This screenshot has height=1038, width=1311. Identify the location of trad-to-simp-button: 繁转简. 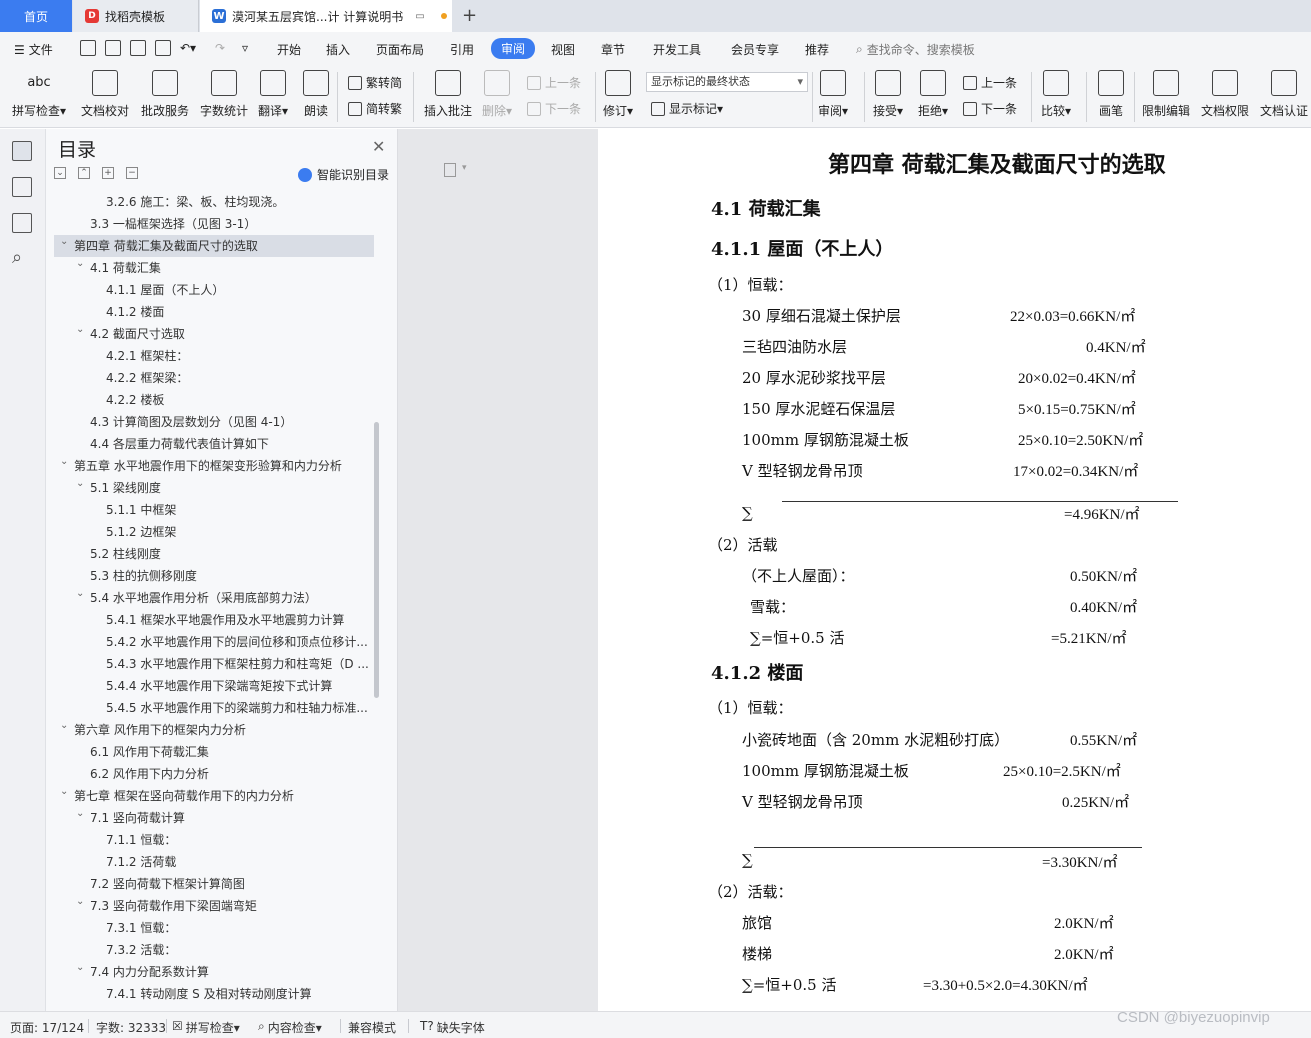
(375, 82).